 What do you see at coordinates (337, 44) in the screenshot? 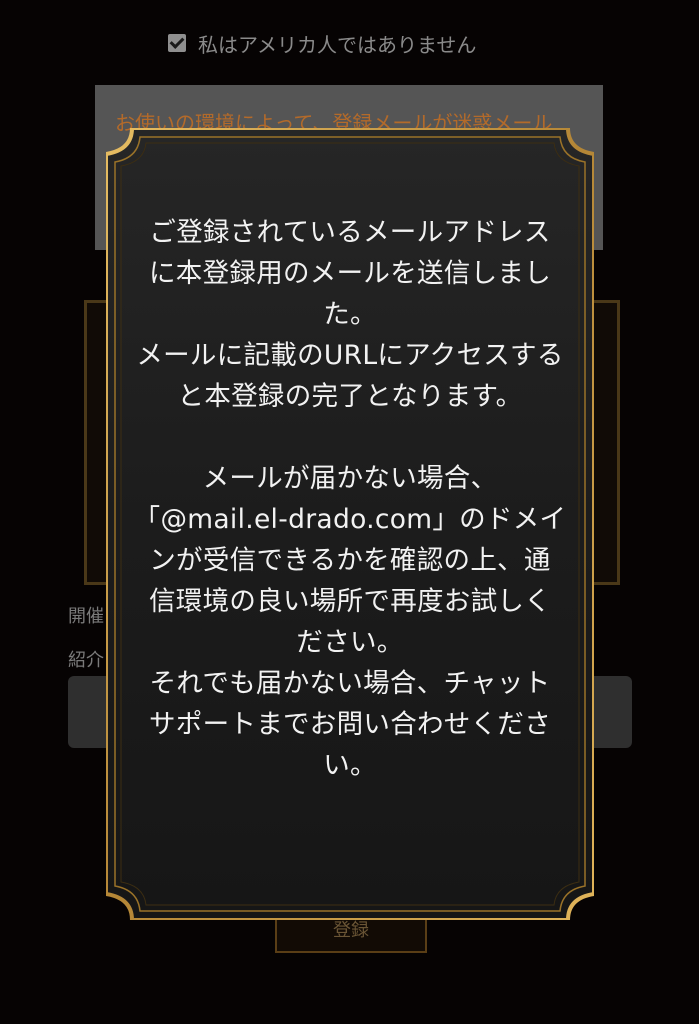
I see `checkbox-label: 私はアメリカ人ではありません` at bounding box center [337, 44].